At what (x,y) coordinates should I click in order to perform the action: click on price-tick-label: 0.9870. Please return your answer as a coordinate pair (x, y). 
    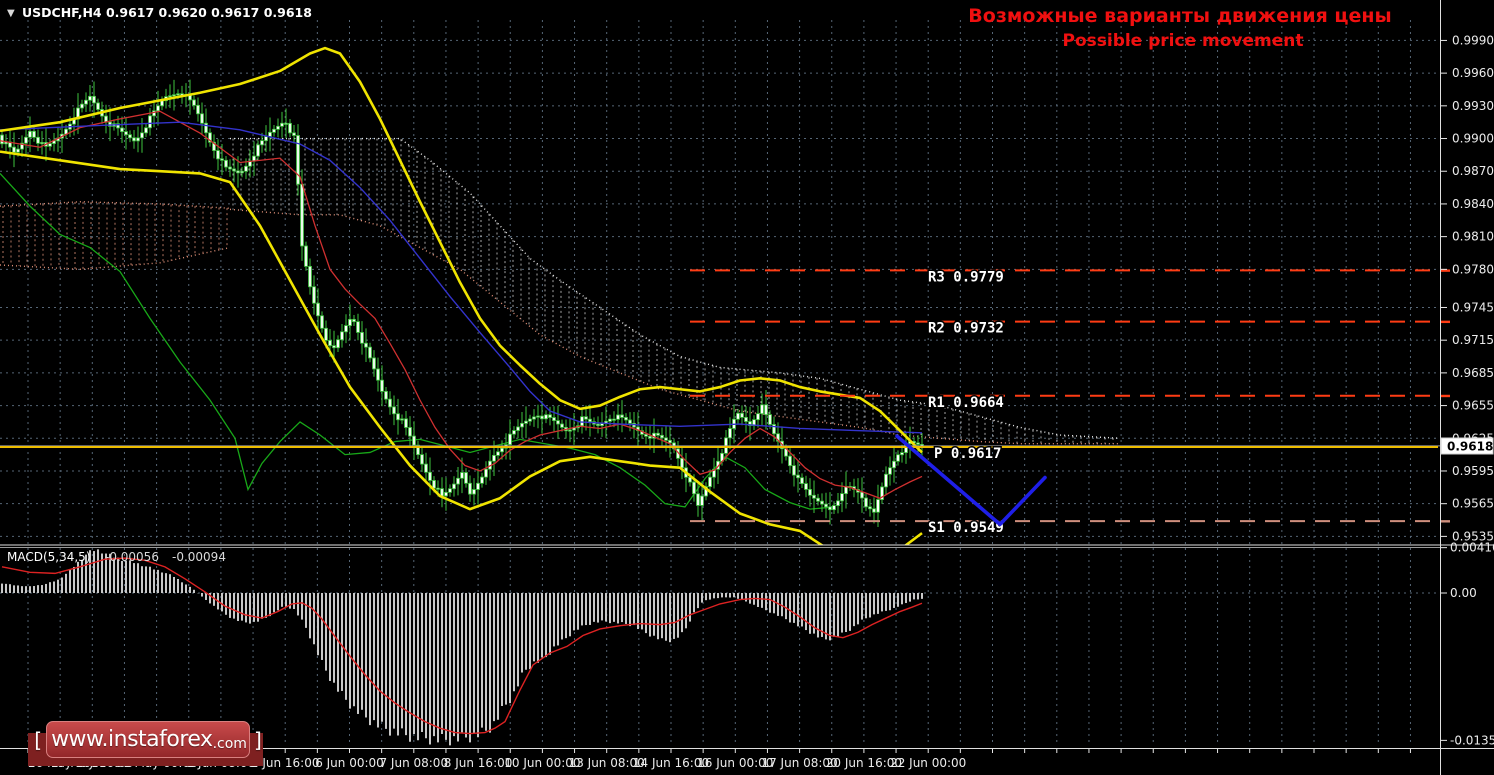
    Looking at the image, I should click on (1473, 171).